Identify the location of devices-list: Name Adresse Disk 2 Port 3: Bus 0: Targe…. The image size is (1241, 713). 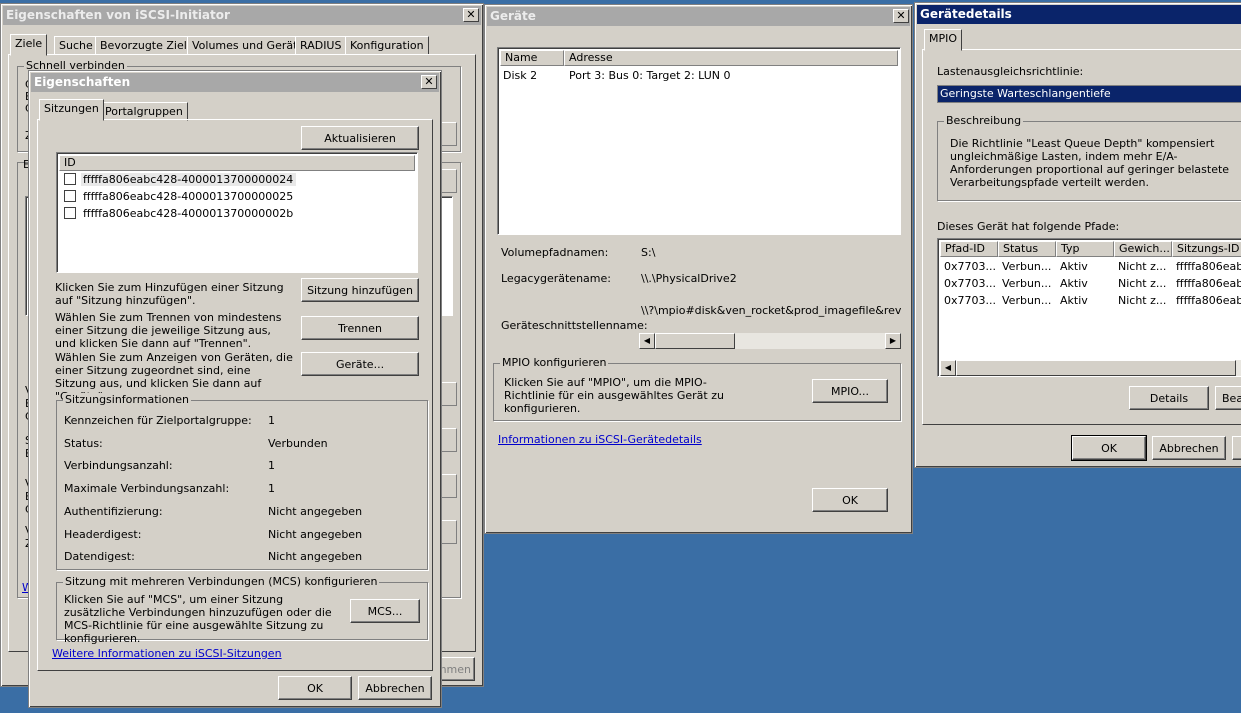
(699, 141).